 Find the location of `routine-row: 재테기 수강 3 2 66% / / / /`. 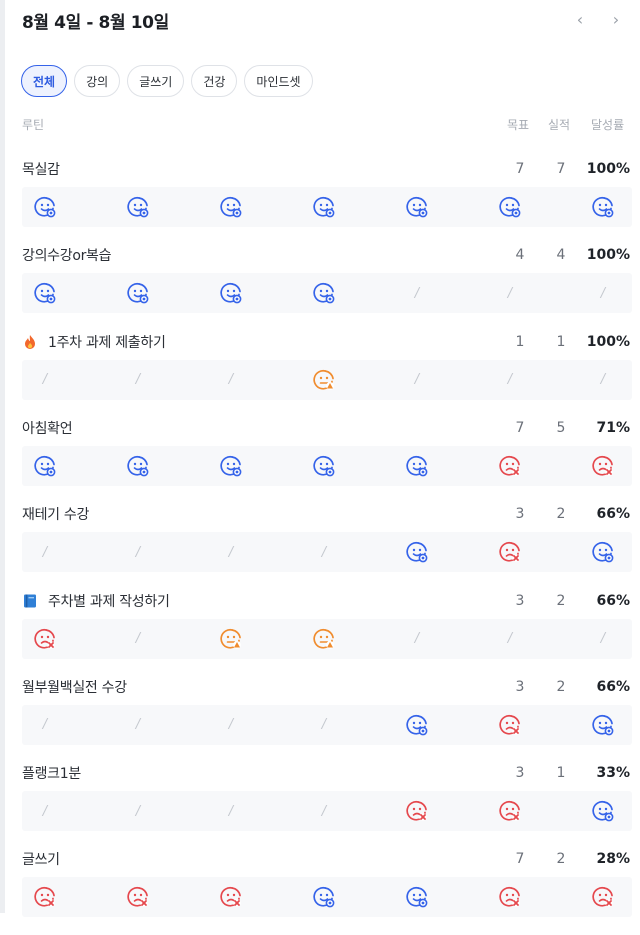

routine-row: 재테기 수강 3 2 66% / / / / is located at coordinates (320, 547).